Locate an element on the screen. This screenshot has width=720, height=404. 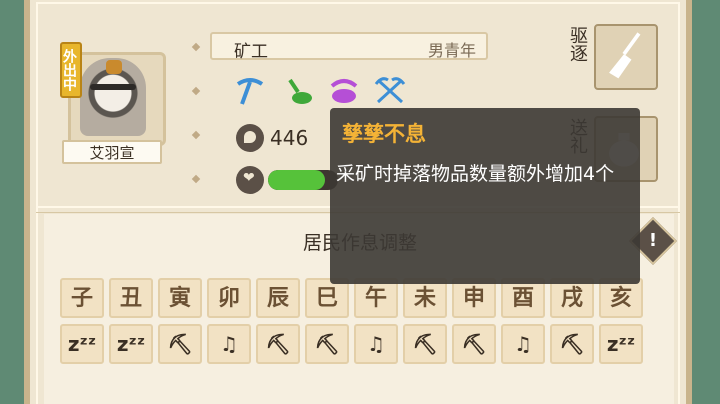
mood-bar is located at coordinates (303, 180).